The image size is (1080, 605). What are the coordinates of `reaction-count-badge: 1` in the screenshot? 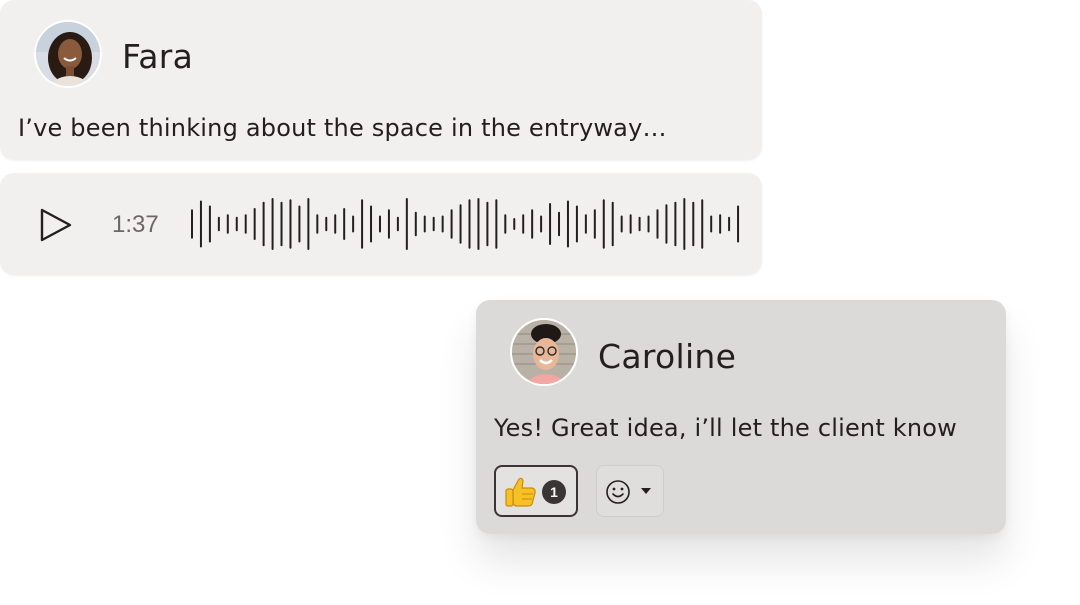 It's located at (554, 492).